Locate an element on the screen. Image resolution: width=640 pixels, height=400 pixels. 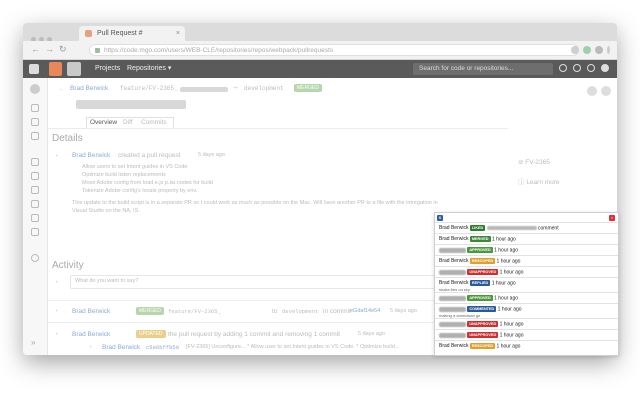
source-icon is located at coordinates (35, 108).